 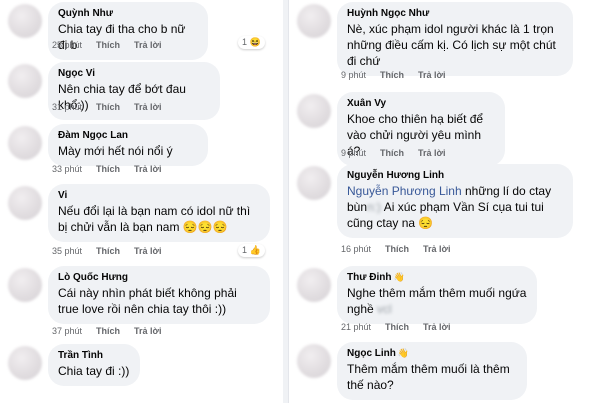 I want to click on comment-text: Nghe thêm mắm thêm muối ngứa nghề vcl, so click(x=437, y=301).